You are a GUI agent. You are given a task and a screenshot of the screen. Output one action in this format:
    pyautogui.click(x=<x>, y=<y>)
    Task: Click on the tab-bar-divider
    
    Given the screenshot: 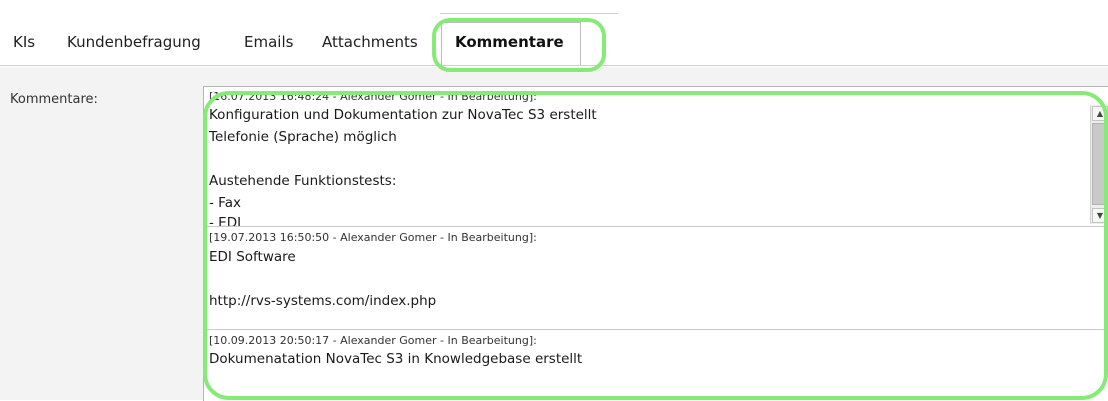 What is the action you would take?
    pyautogui.click(x=554, y=65)
    